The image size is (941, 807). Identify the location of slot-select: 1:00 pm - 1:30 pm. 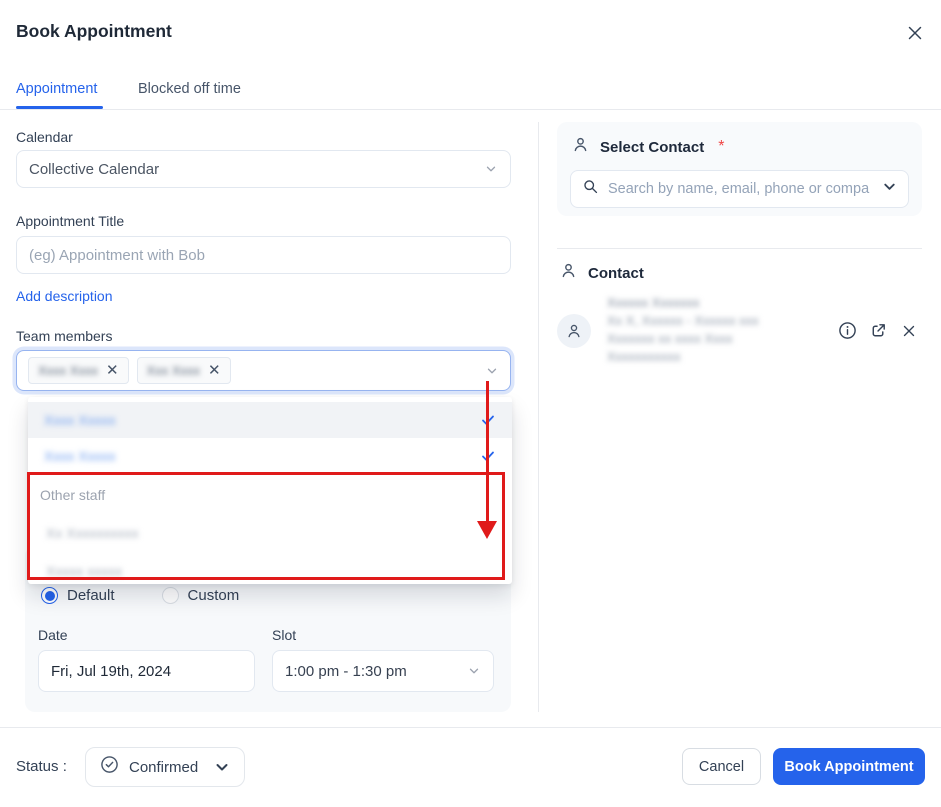
(383, 671).